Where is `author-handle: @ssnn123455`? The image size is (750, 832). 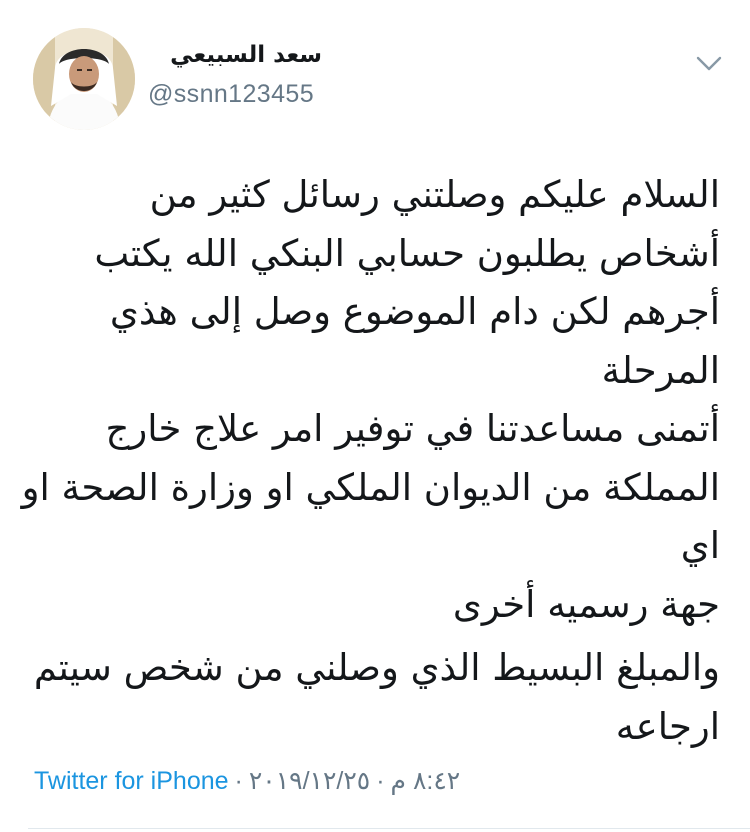
author-handle: @ssnn123455 is located at coordinates (231, 94).